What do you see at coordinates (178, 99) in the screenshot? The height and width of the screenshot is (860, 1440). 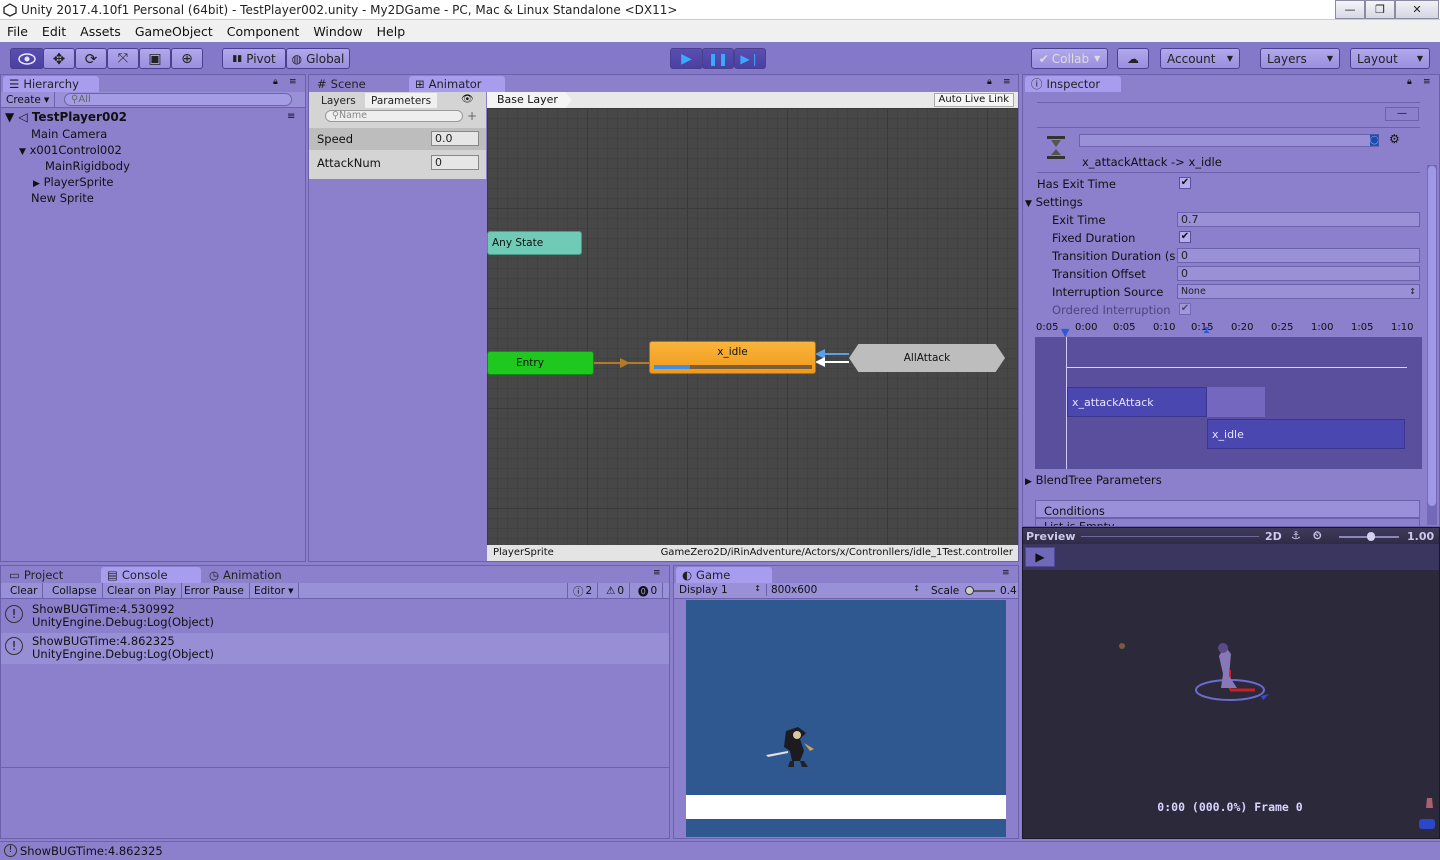 I see `hierarchy-search-input: ⚲All` at bounding box center [178, 99].